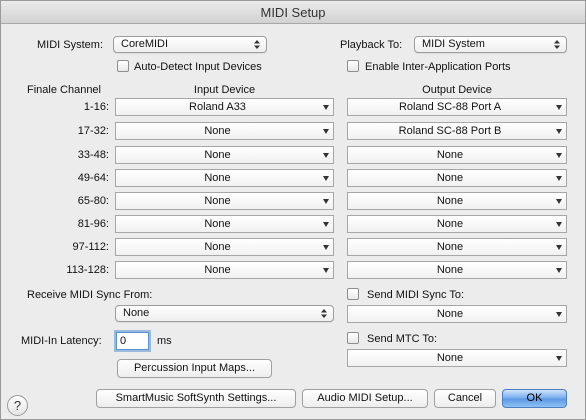  I want to click on latency-input: 0, so click(132, 341).